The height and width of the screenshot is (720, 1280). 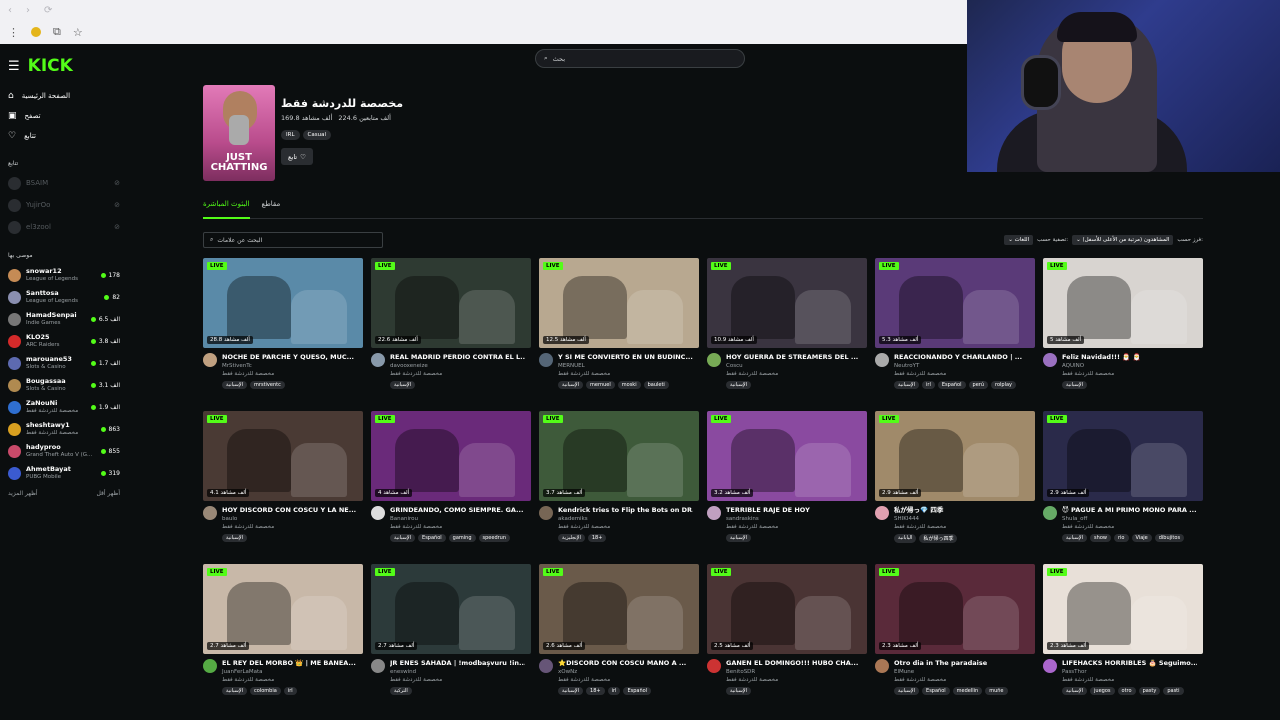 I want to click on language-filter-dropdown: ⌄ اللغات, so click(x=1019, y=240).